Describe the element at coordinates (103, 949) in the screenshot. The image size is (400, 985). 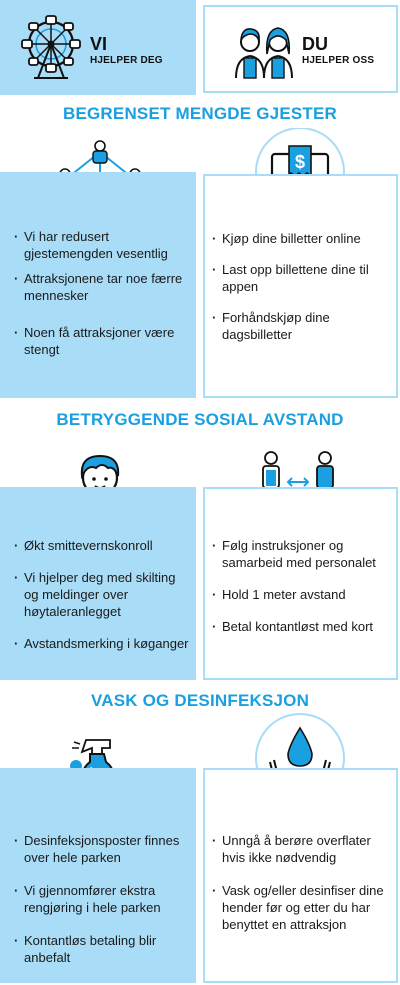
I see `list-item: Kontantløs betaling blir anbefalt` at that location.